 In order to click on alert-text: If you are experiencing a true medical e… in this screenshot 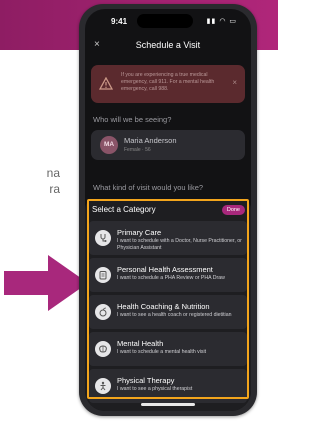, I will do `click(168, 82)`.